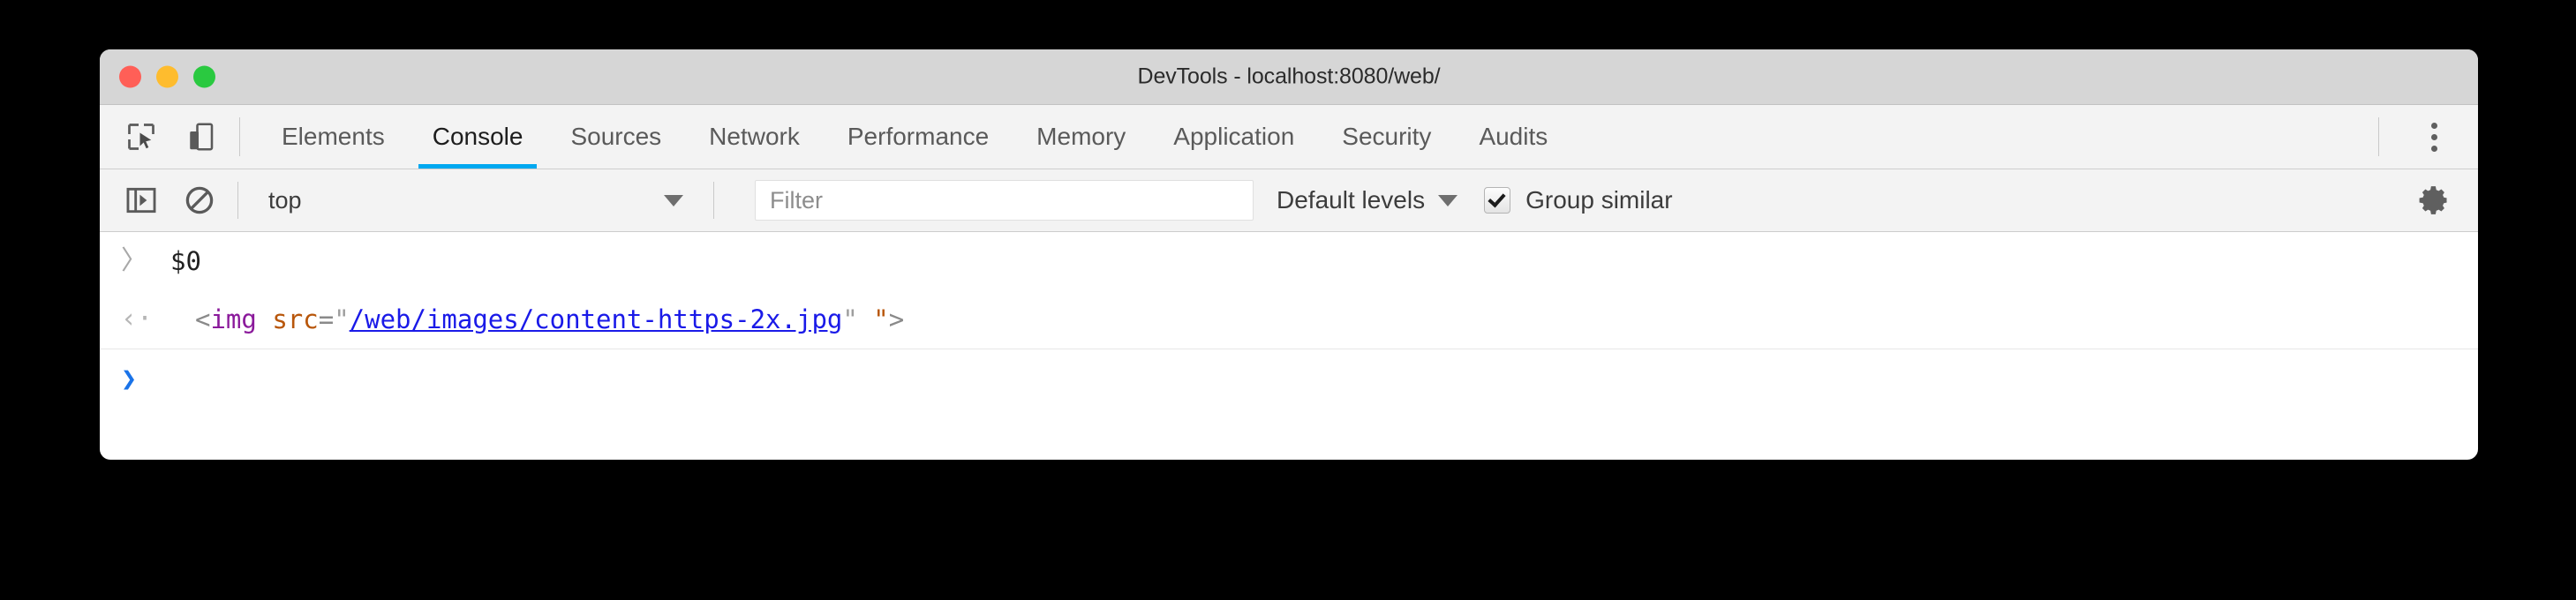  Describe the element at coordinates (296, 319) in the screenshot. I see `result-token-3: src` at that location.